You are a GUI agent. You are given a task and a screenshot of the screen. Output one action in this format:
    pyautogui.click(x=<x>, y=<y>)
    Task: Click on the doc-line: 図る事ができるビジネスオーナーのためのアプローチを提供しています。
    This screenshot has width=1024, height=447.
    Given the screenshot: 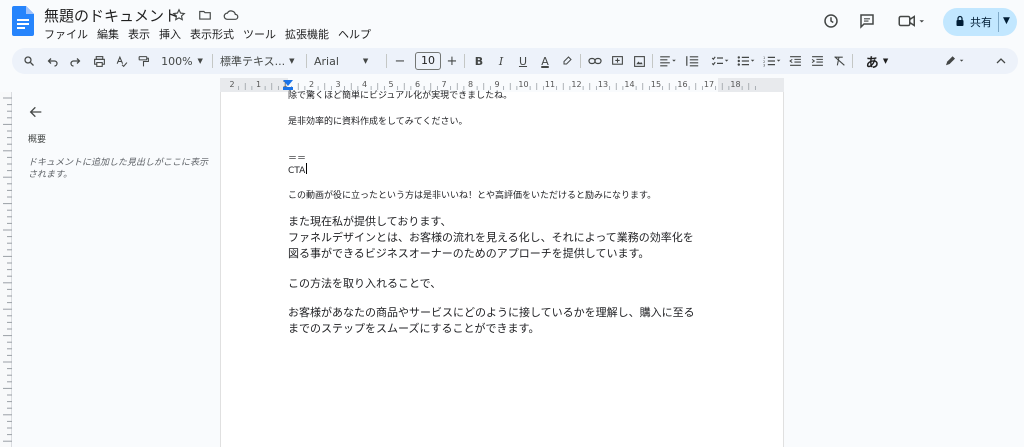 What is the action you would take?
    pyautogui.click(x=468, y=253)
    